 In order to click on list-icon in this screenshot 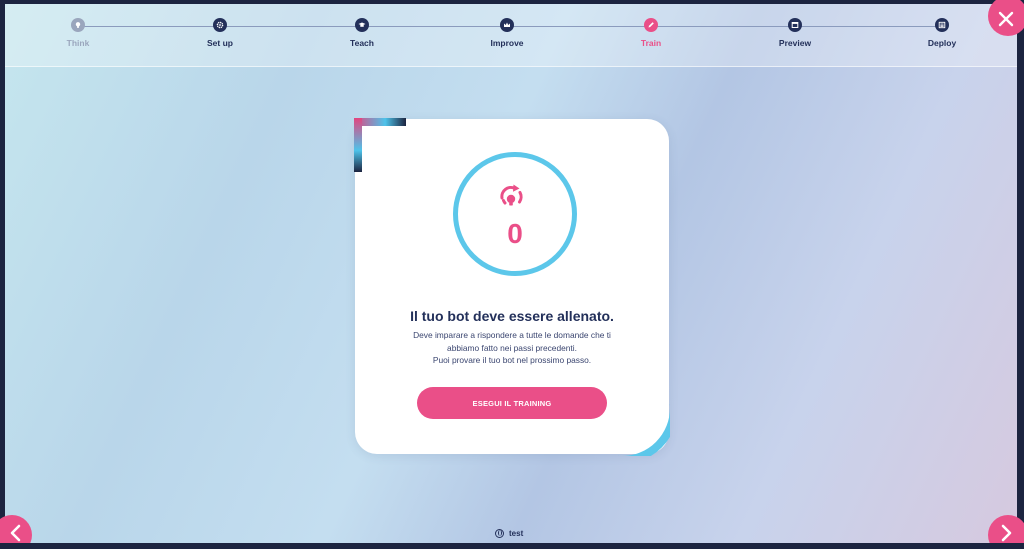, I will do `click(942, 25)`.